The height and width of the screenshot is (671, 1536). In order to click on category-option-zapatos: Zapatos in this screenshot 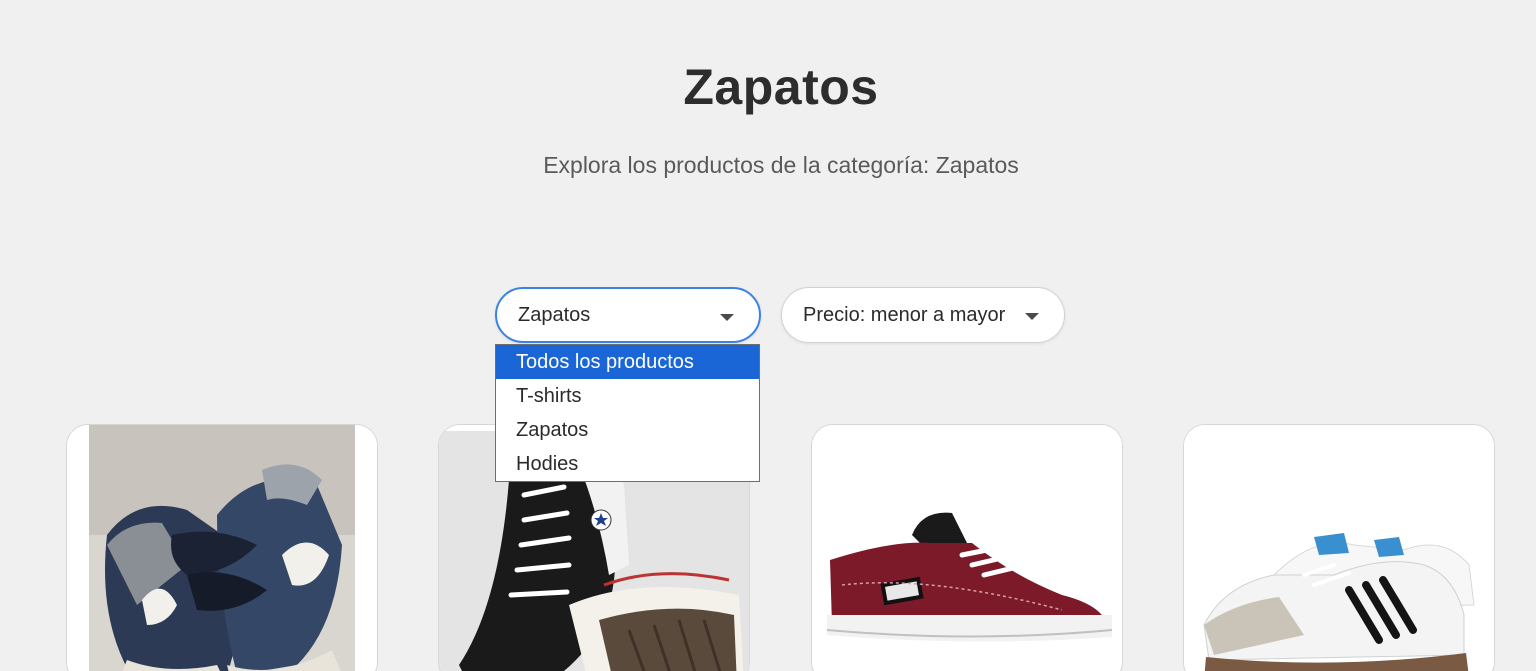, I will do `click(627, 430)`.